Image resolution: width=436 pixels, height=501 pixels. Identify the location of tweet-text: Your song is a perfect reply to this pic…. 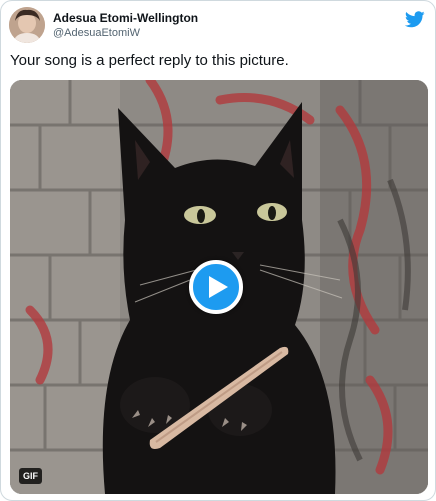
(149, 60).